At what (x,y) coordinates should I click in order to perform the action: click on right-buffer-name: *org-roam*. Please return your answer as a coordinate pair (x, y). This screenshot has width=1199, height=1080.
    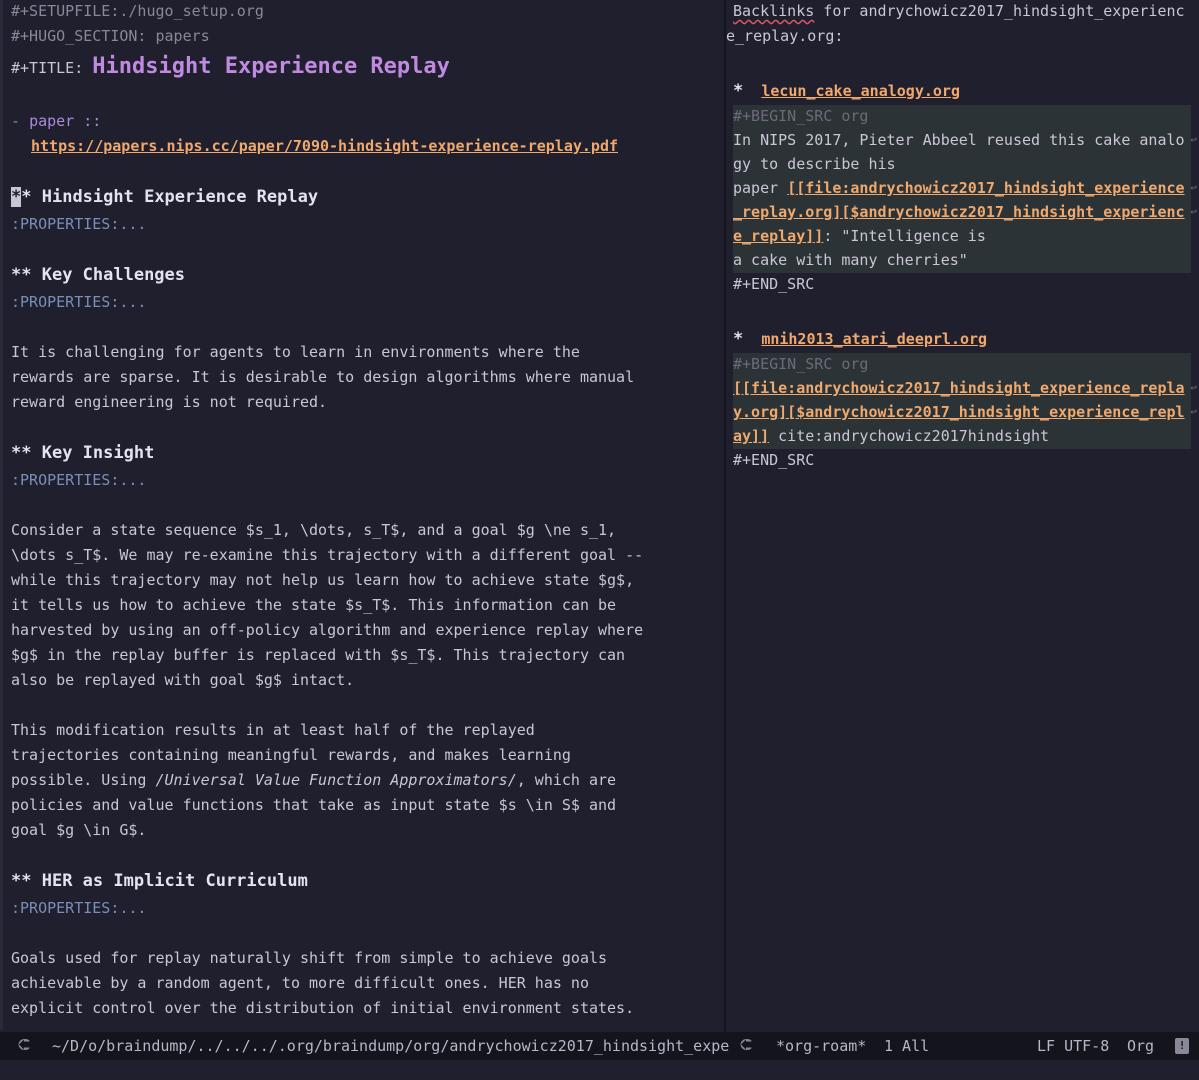
    Looking at the image, I should click on (821, 1046).